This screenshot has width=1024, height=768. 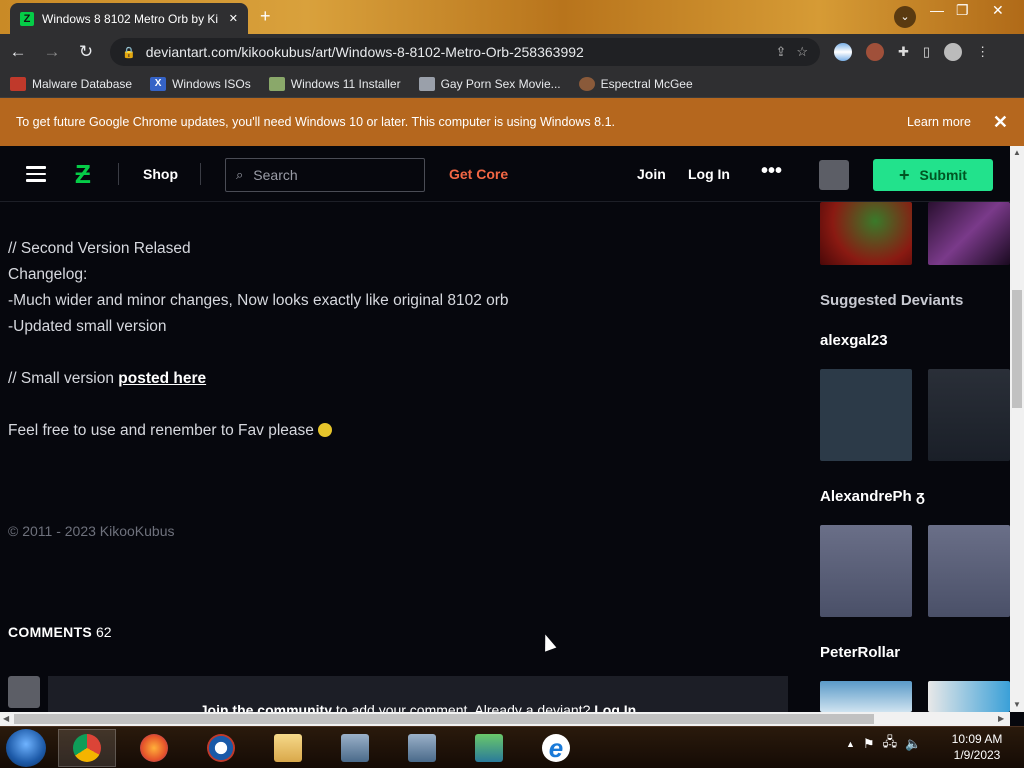 What do you see at coordinates (478, 174) in the screenshot?
I see `get-core-link: Get Core` at bounding box center [478, 174].